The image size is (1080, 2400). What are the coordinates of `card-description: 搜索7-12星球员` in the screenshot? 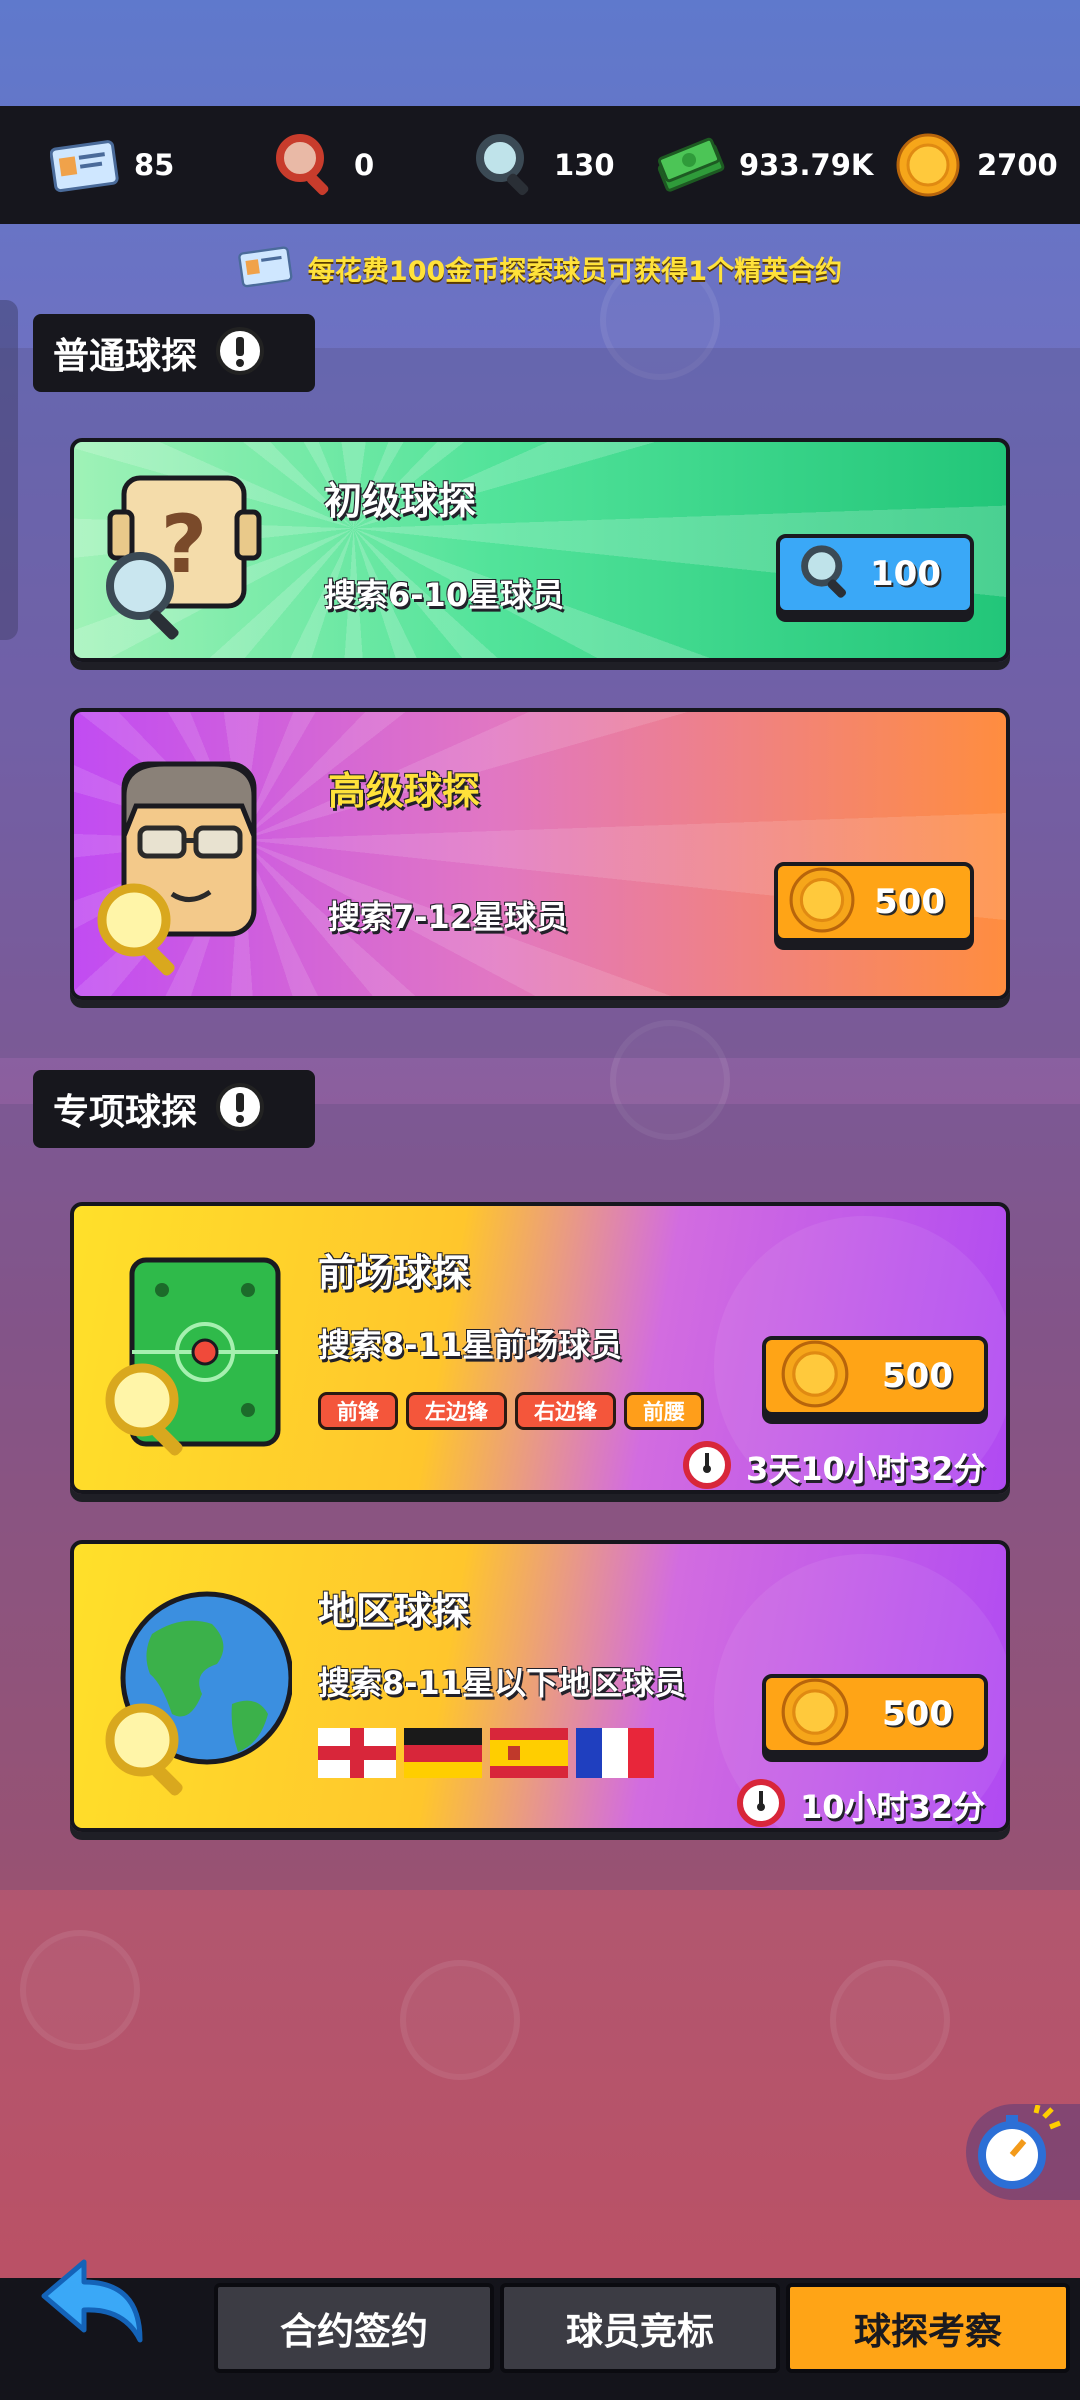 It's located at (448, 917).